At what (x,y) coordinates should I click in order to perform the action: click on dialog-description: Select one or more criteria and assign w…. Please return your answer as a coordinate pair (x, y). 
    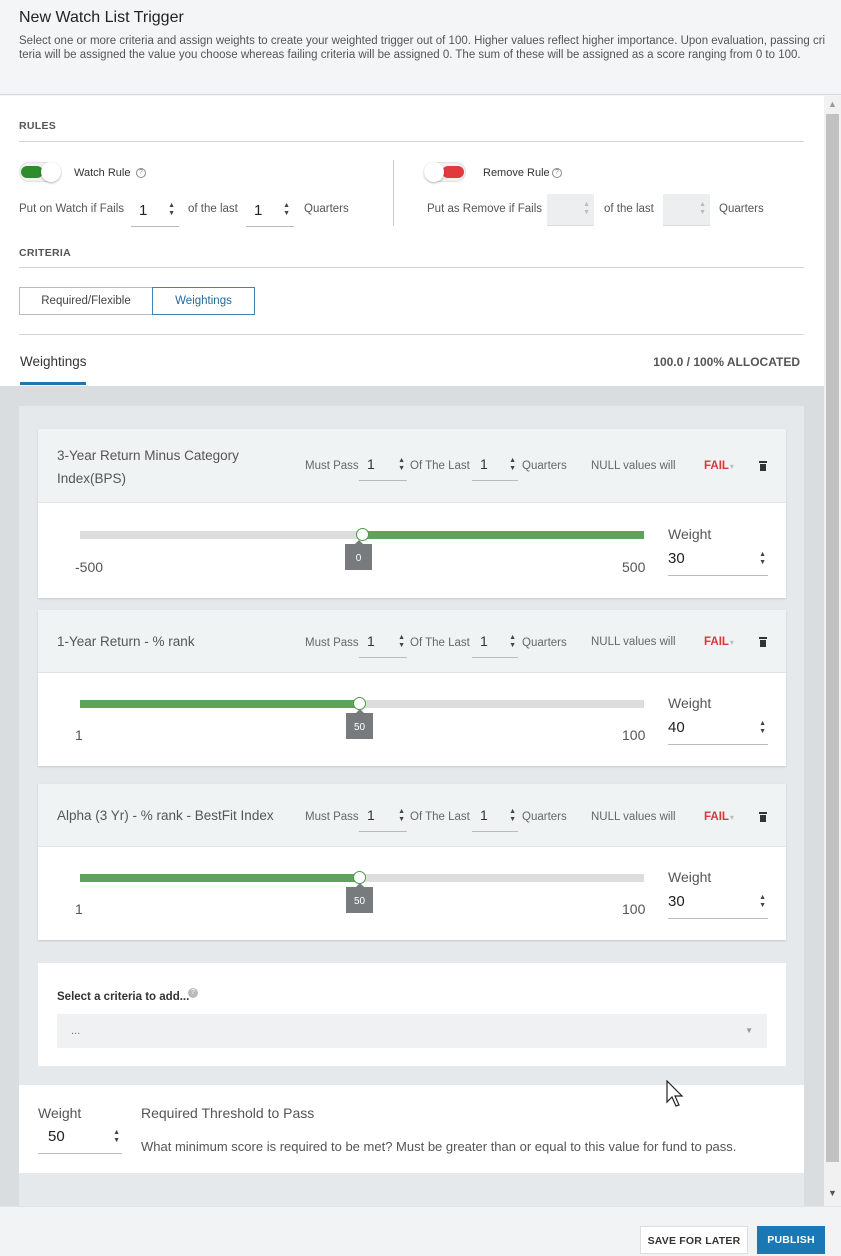
    Looking at the image, I should click on (422, 48).